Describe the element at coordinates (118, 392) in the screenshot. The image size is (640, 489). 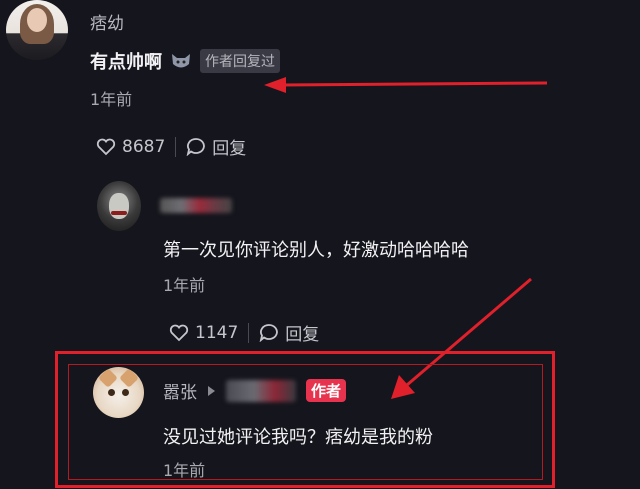
I see `user-avatar-cat` at that location.